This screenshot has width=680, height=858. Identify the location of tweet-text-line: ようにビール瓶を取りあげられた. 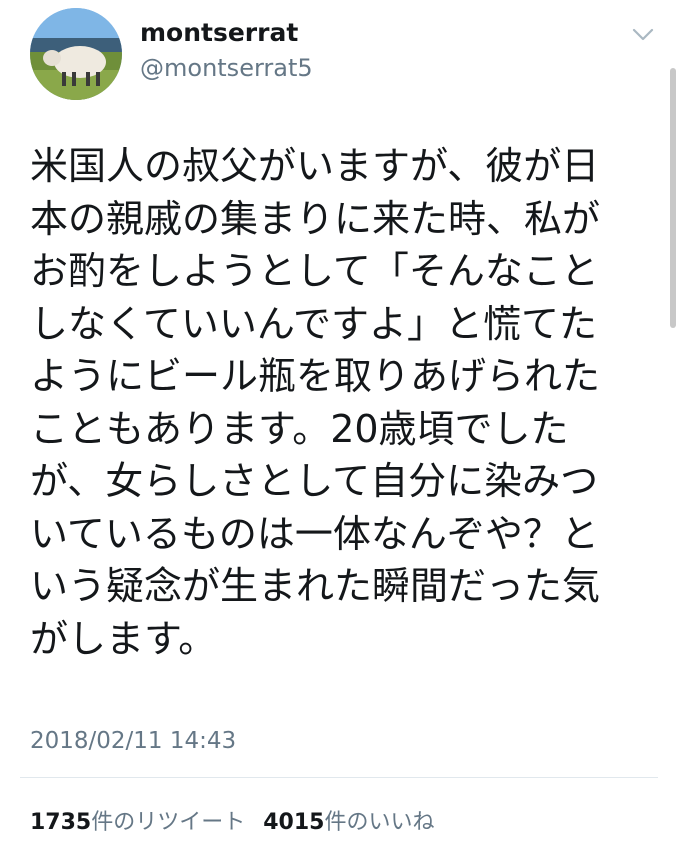
(315, 376).